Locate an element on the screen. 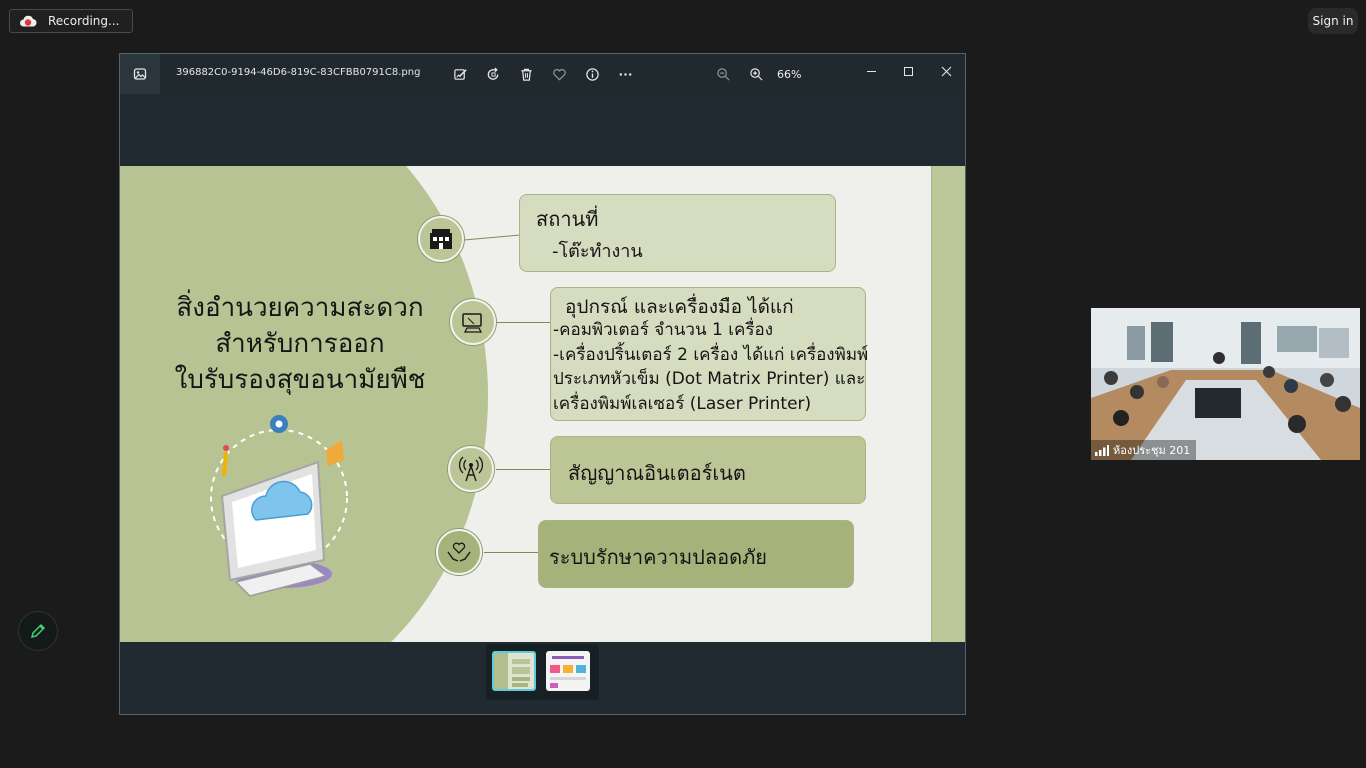  favorite-icon is located at coordinates (559, 74).